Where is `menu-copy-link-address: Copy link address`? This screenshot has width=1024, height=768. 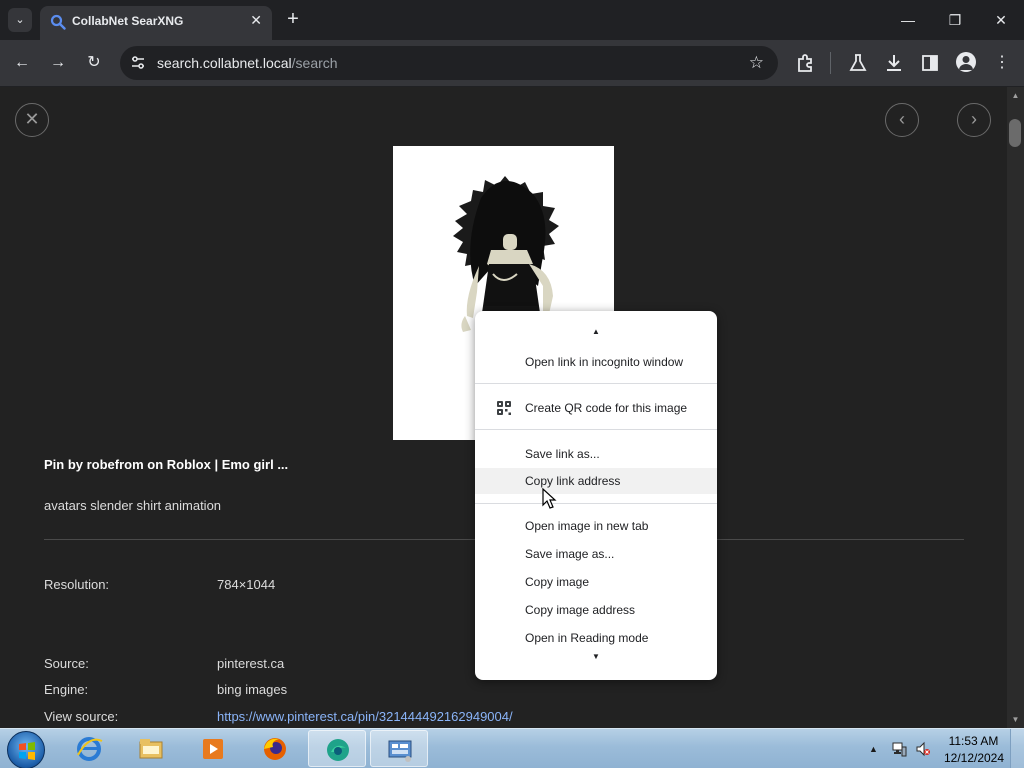 menu-copy-link-address: Copy link address is located at coordinates (596, 481).